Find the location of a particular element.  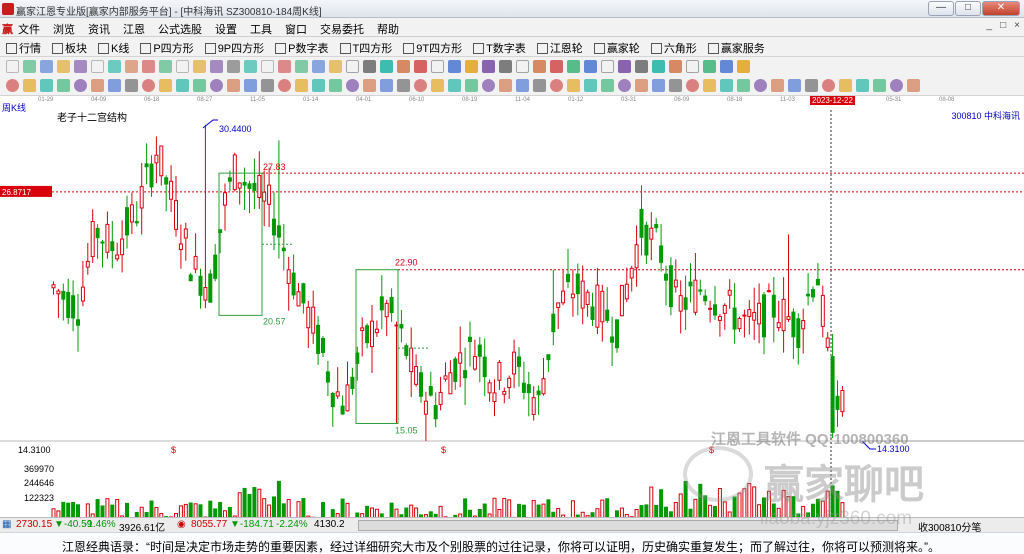

maximize-button: □ is located at coordinates (968, 8).